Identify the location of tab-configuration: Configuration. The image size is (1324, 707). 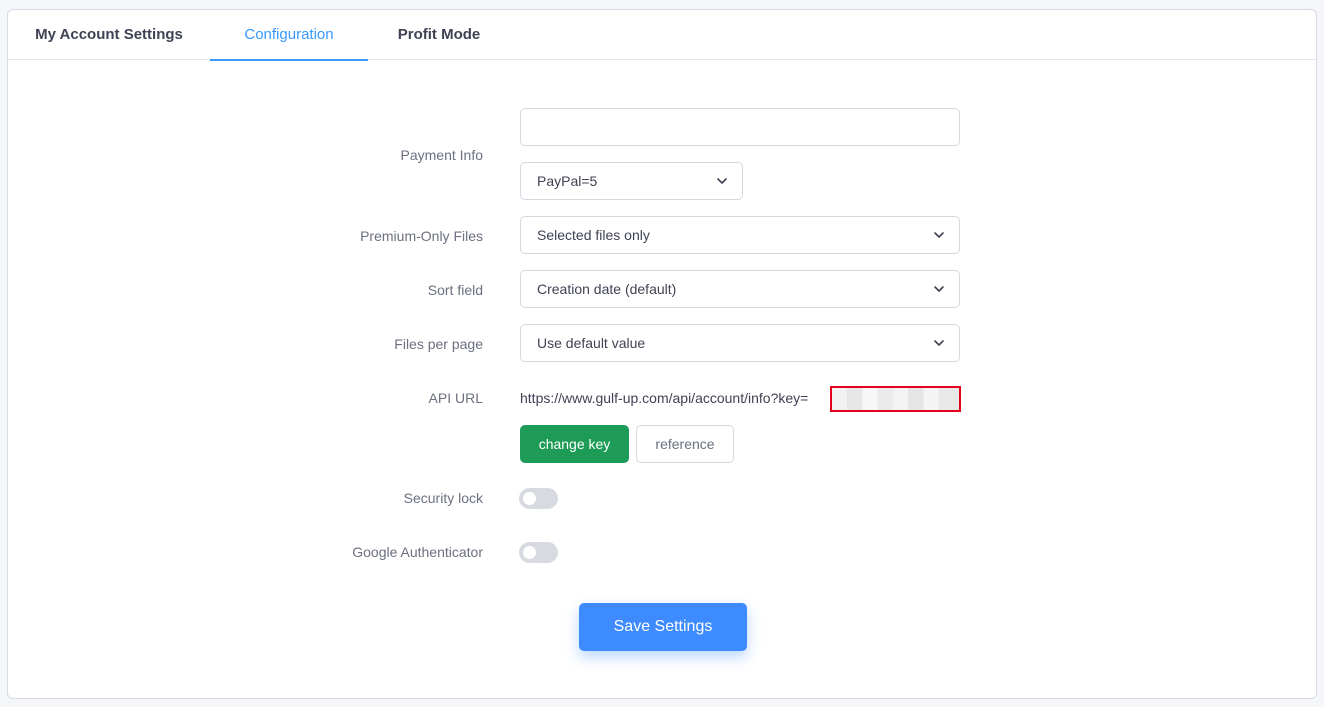
(289, 35).